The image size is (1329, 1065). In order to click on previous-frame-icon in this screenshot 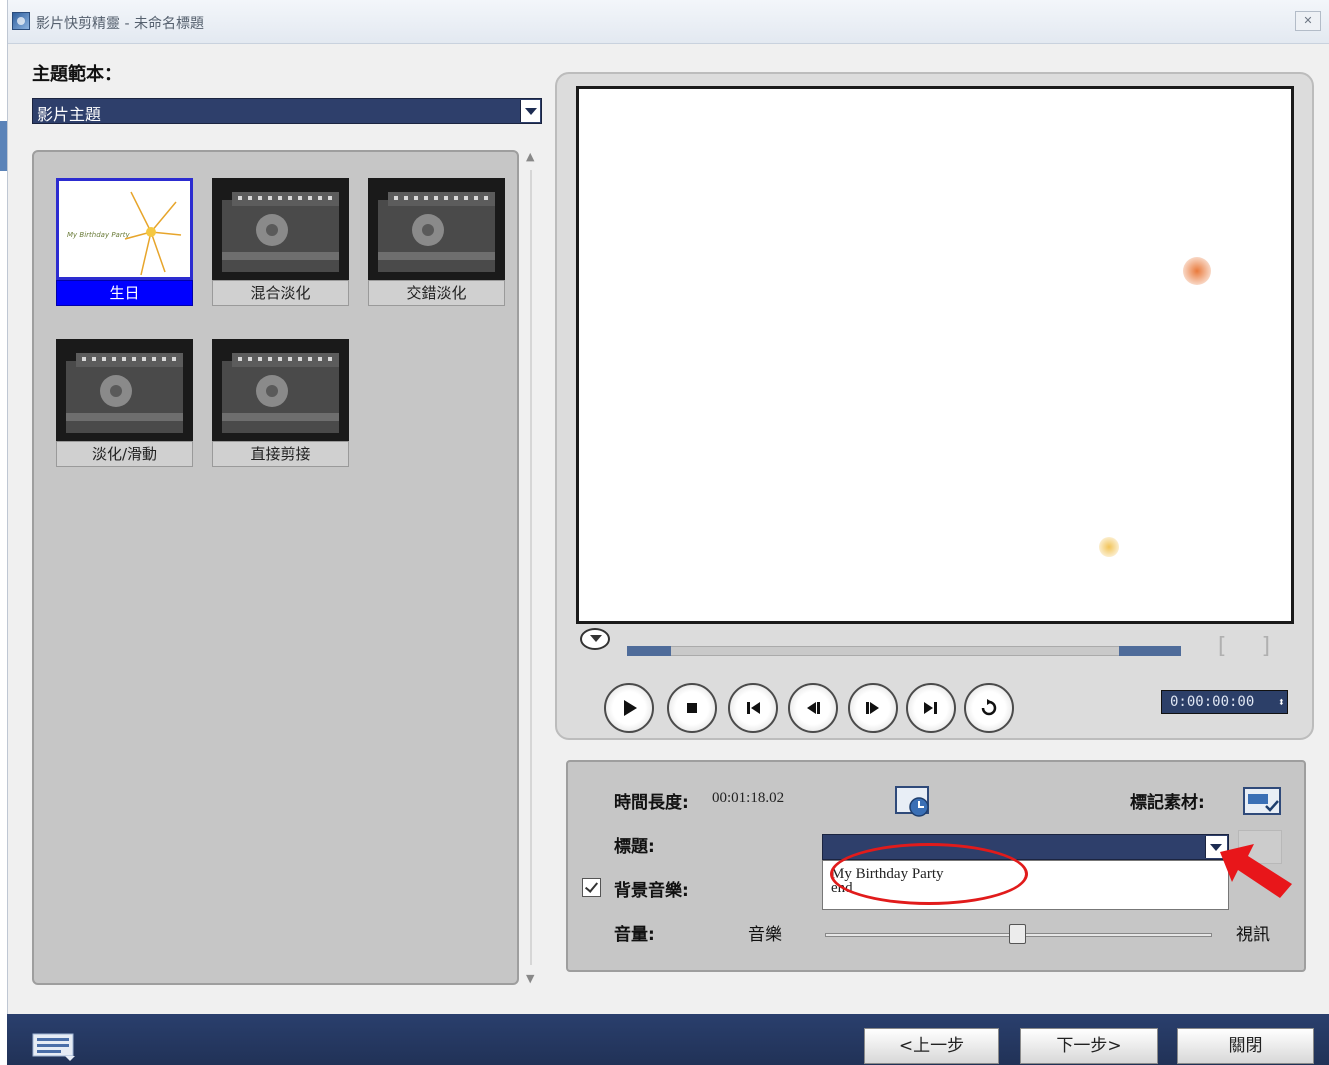, I will do `click(813, 708)`.